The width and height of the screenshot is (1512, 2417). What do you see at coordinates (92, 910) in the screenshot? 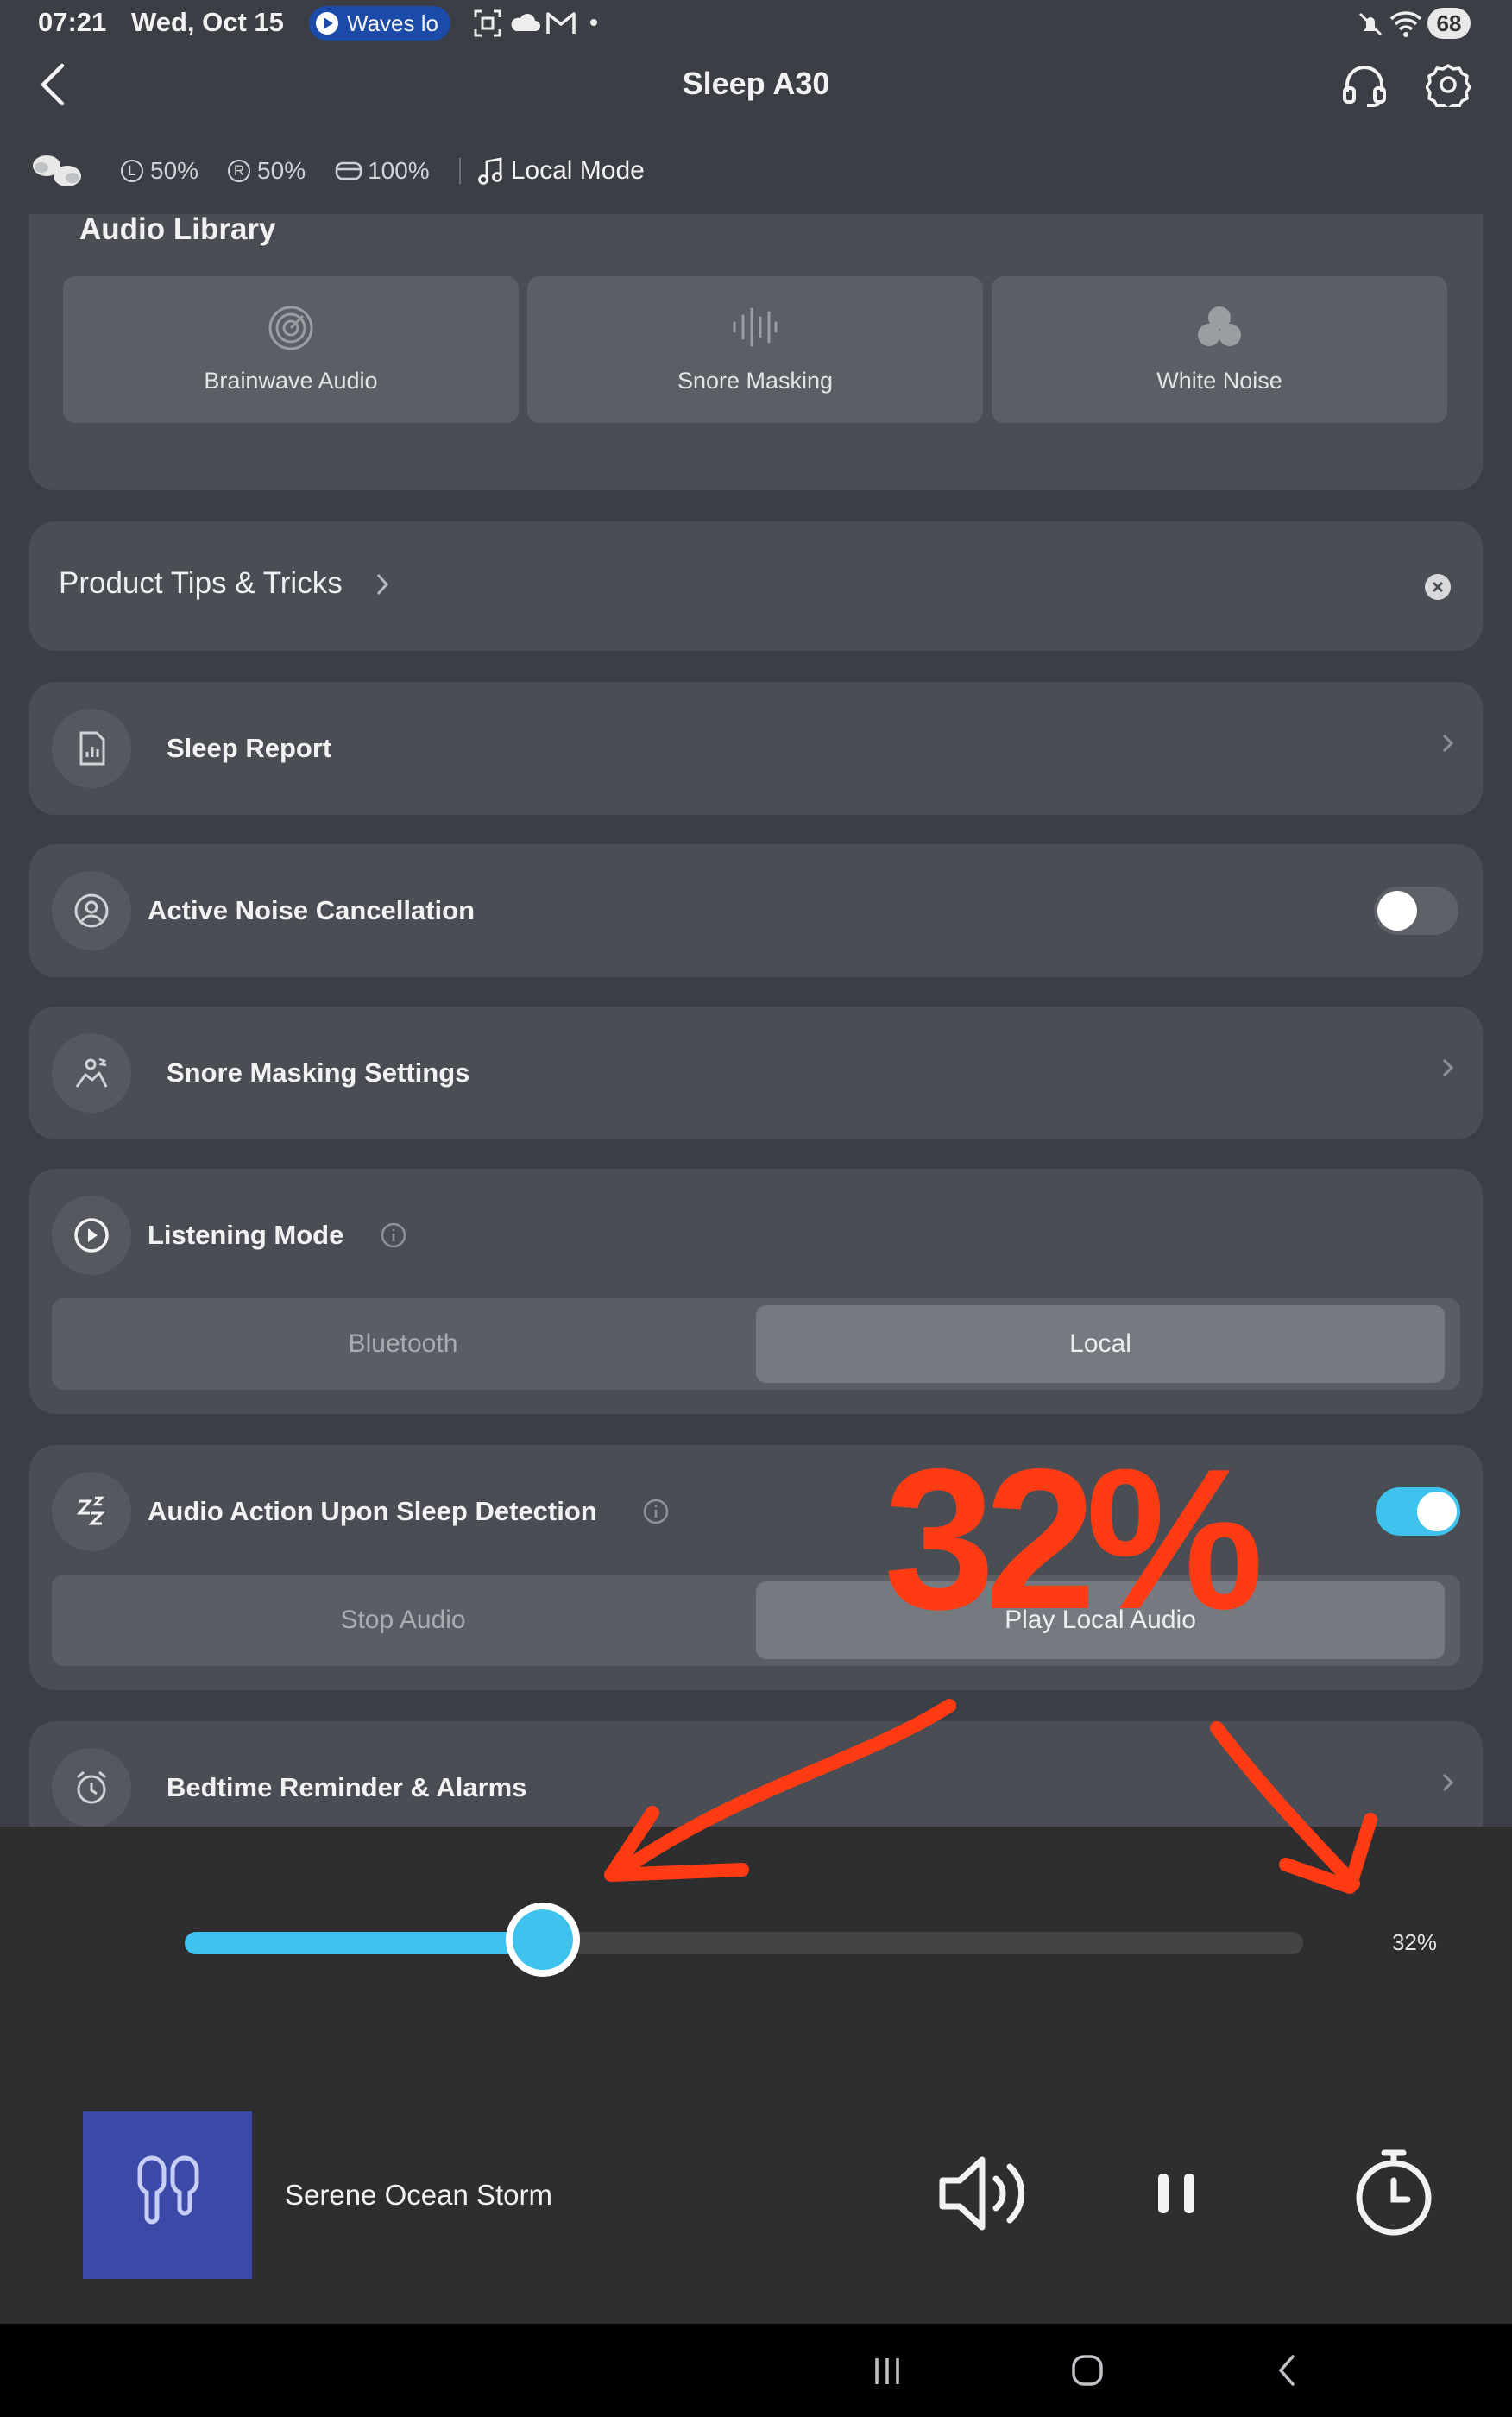
I see `anc-icon` at bounding box center [92, 910].